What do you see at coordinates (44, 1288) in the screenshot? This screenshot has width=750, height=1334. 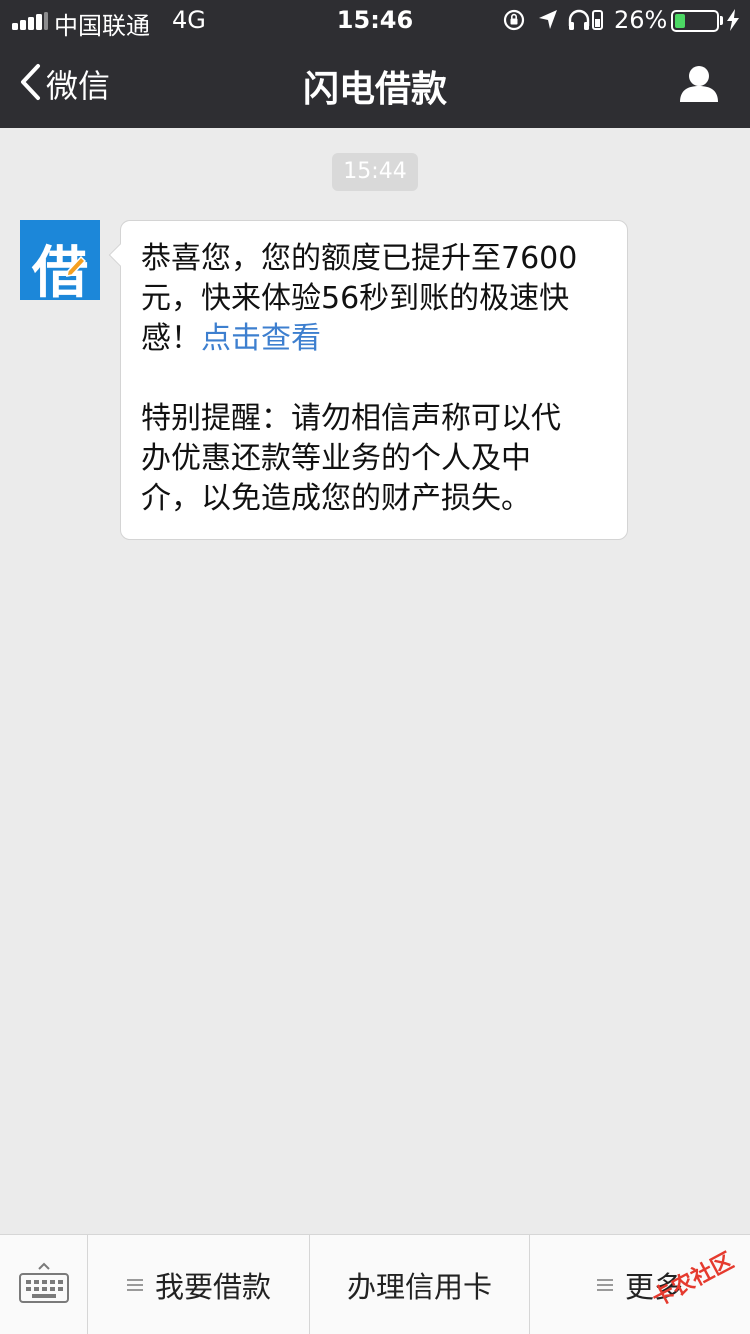 I see `keyboard-icon` at bounding box center [44, 1288].